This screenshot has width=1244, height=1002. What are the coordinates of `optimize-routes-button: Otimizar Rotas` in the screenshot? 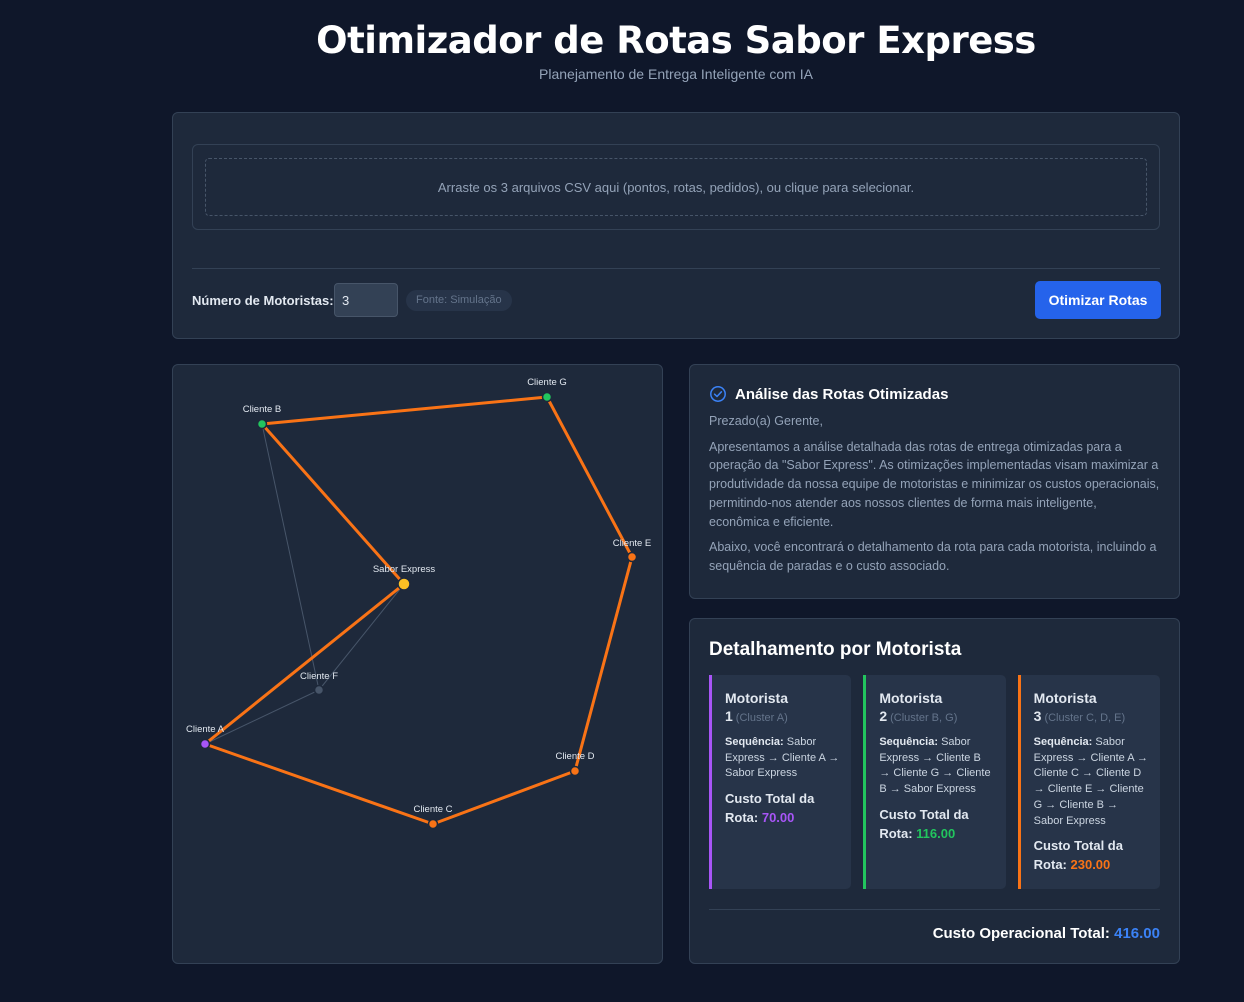 It's located at (1098, 300).